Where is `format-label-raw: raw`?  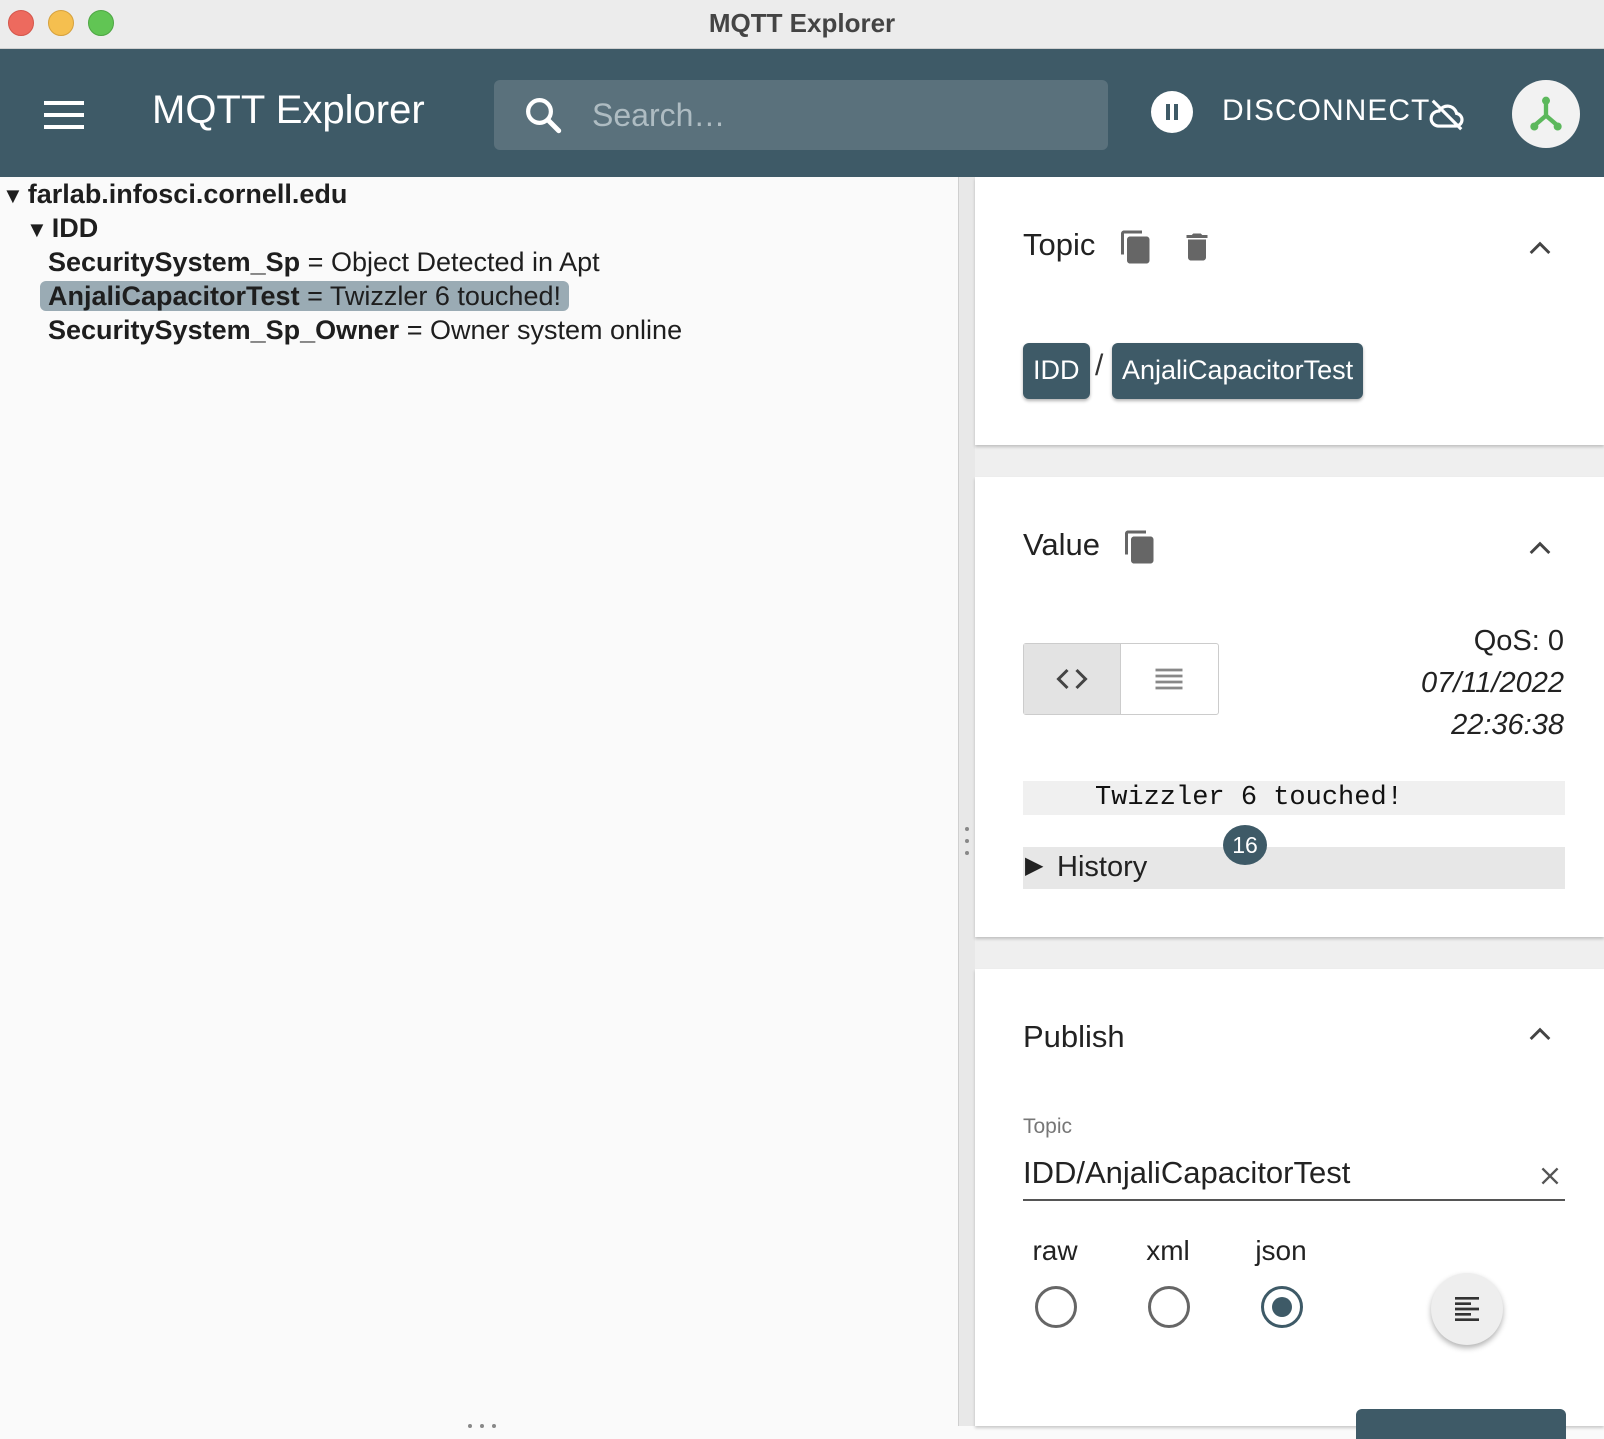 format-label-raw: raw is located at coordinates (1055, 1250).